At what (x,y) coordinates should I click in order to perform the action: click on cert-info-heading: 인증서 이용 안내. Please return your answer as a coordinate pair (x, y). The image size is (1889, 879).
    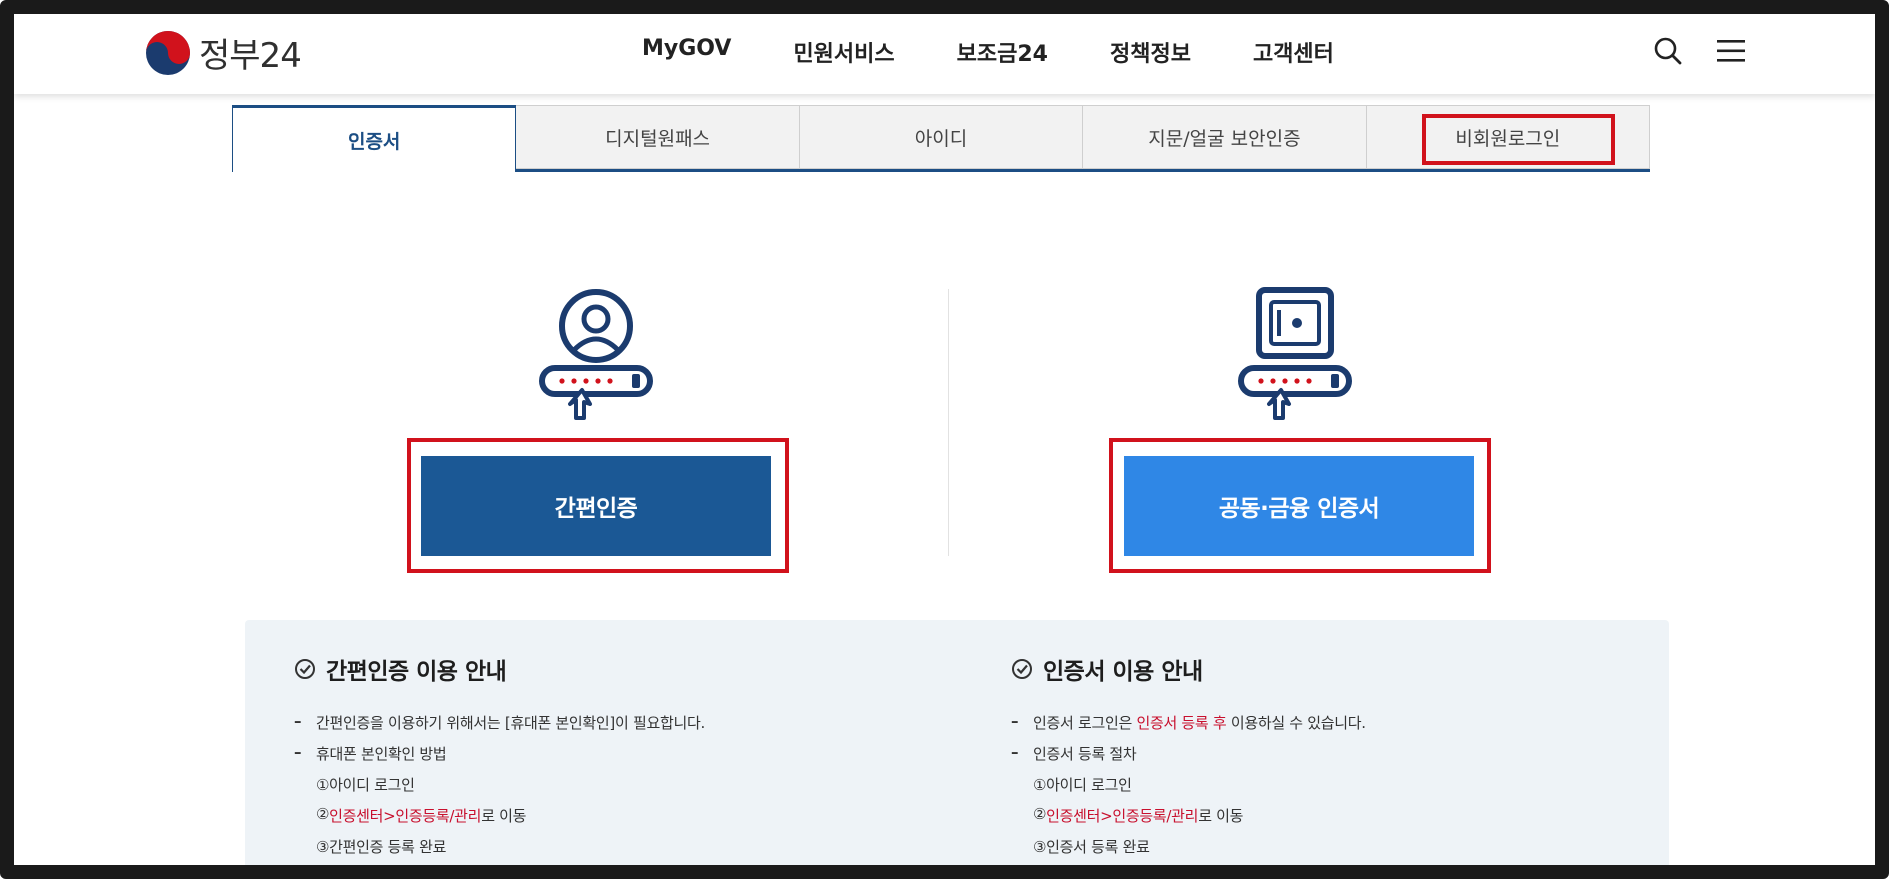
    Looking at the image, I should click on (1331, 669).